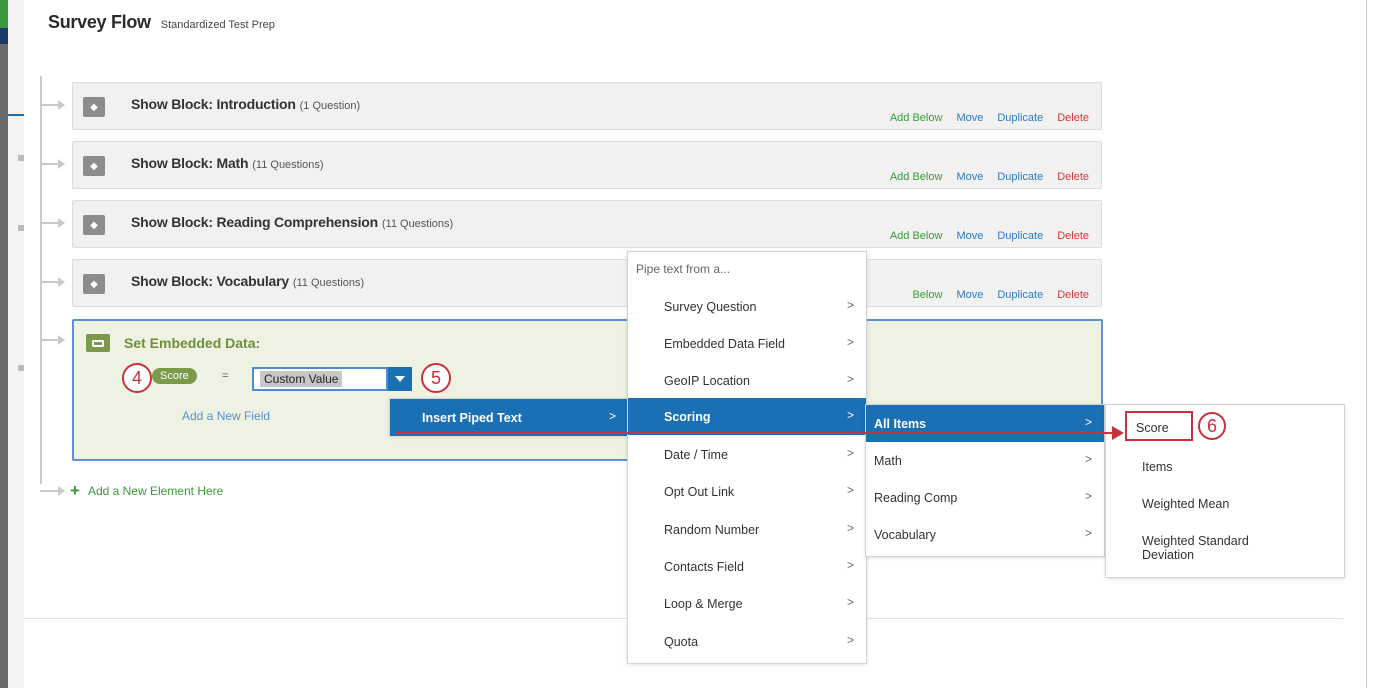 This screenshot has width=1379, height=688. Describe the element at coordinates (755, 433) in the screenshot. I see `annotation-arrow` at that location.